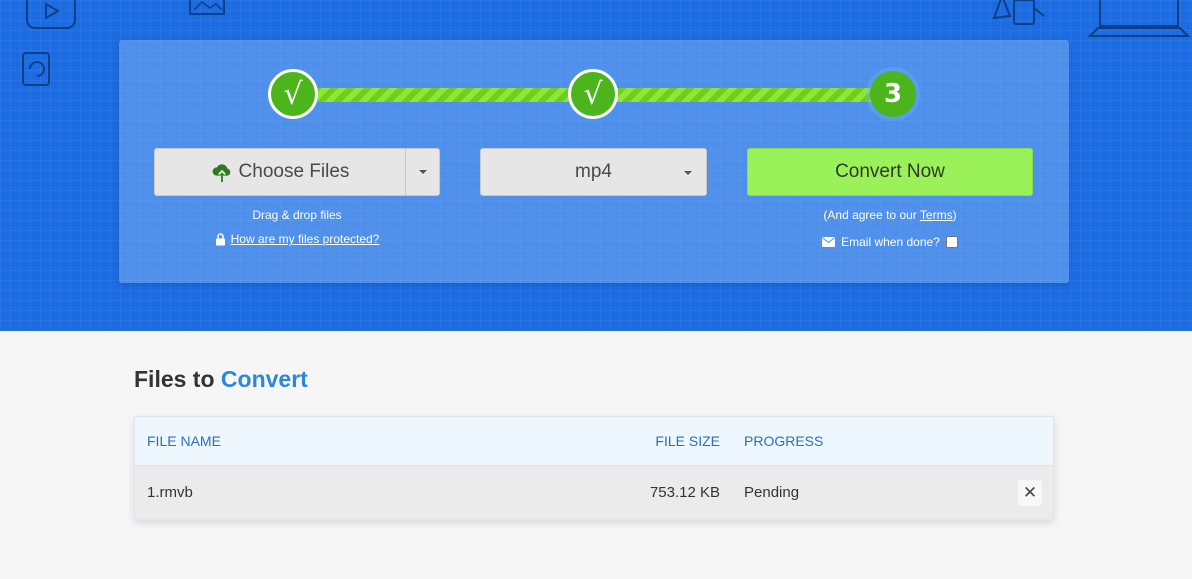 The width and height of the screenshot is (1192, 579). I want to click on format-select: mp4, so click(593, 172).